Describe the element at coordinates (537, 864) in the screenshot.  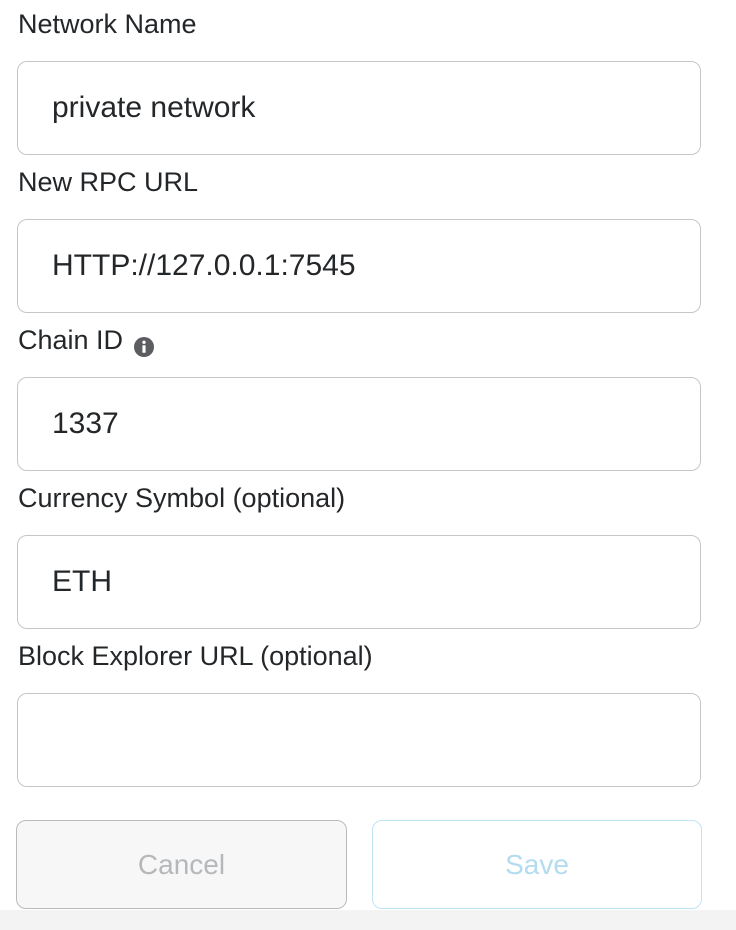
I see `save-button: Save` at that location.